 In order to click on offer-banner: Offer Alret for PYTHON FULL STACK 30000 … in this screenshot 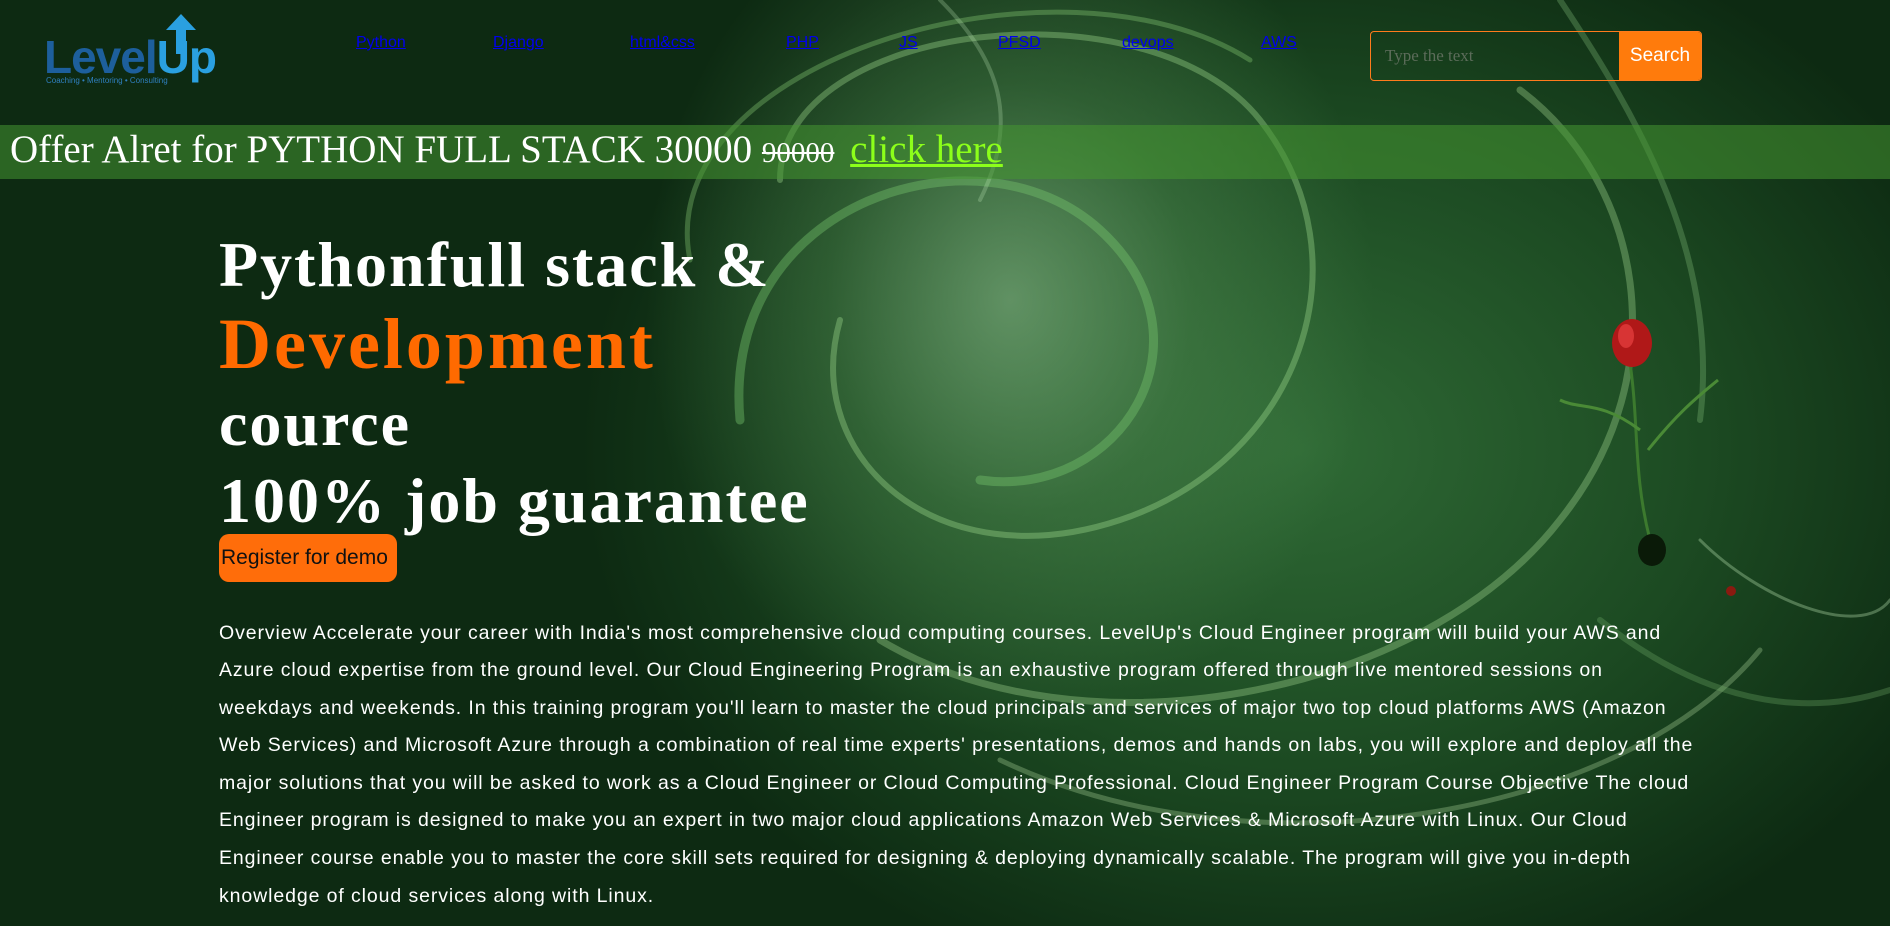, I will do `click(945, 152)`.